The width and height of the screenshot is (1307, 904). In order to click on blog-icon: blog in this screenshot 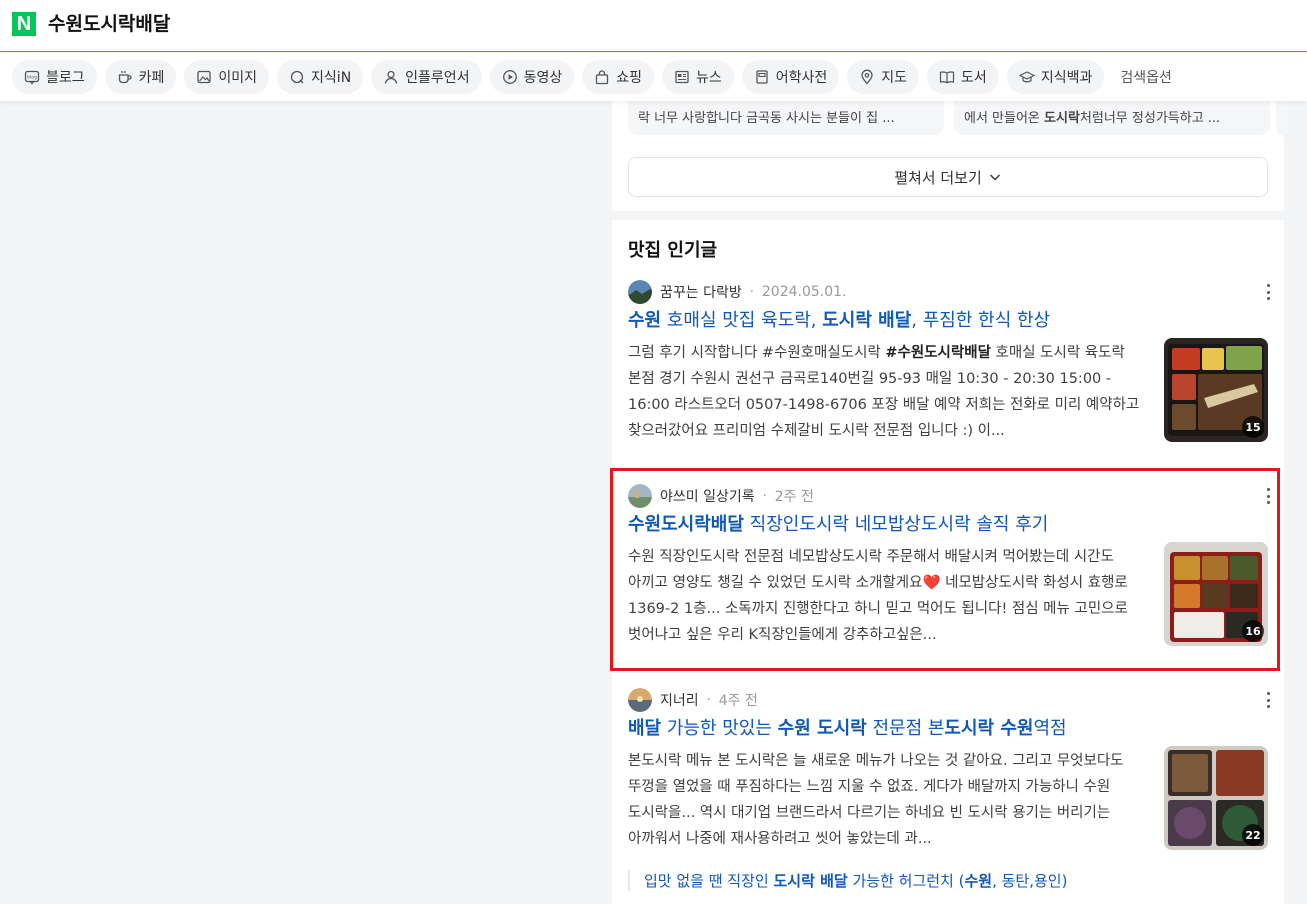, I will do `click(32, 77)`.